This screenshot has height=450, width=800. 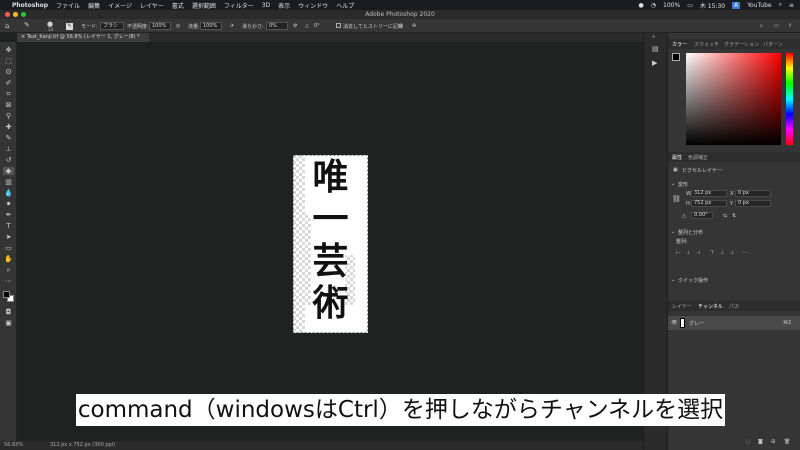 What do you see at coordinates (710, 306) in the screenshot?
I see `tab-channels: チャンネル` at bounding box center [710, 306].